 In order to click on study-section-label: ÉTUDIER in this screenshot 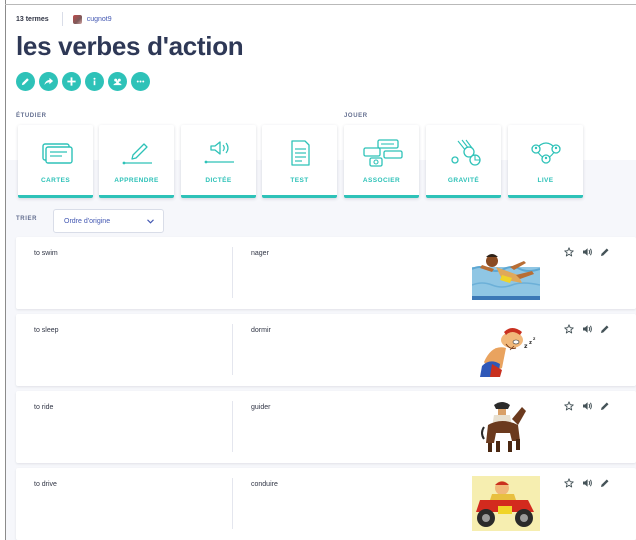, I will do `click(31, 116)`.